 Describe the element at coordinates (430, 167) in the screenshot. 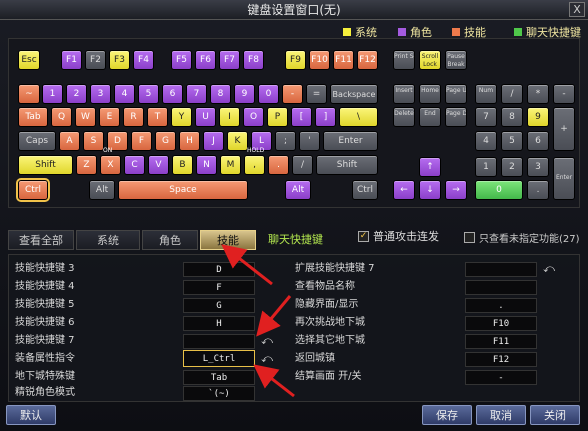

I see `key-arrow-up: ↑` at that location.